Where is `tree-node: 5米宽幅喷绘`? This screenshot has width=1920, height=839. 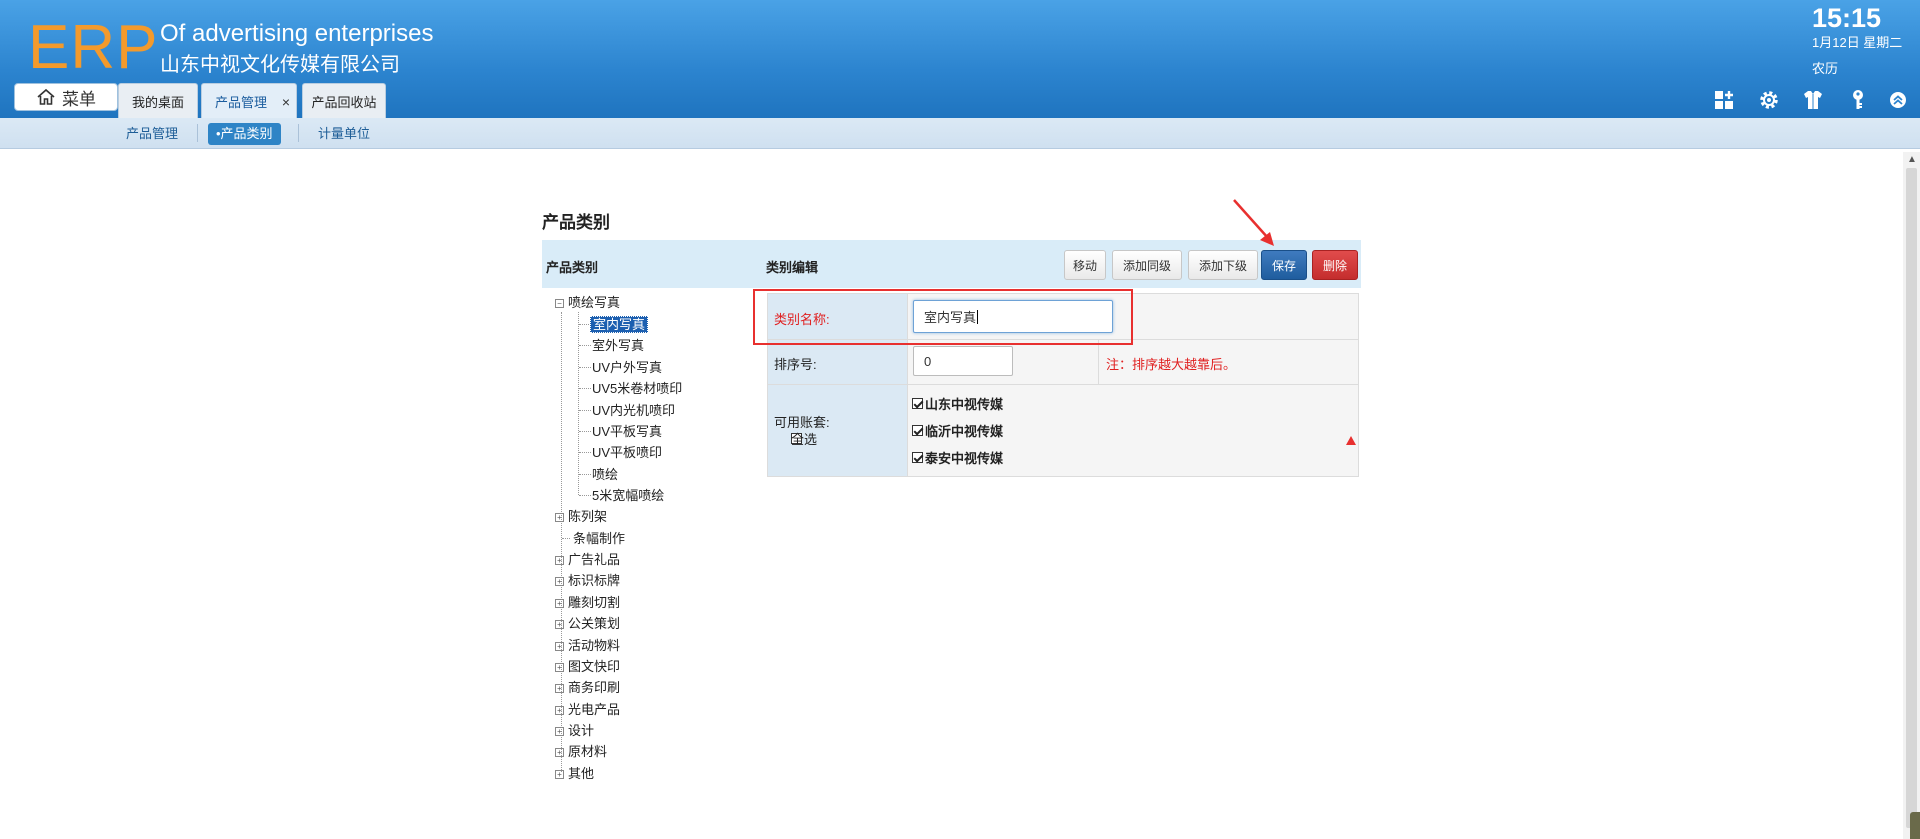
tree-node: 5米宽幅喷绘 is located at coordinates (628, 495).